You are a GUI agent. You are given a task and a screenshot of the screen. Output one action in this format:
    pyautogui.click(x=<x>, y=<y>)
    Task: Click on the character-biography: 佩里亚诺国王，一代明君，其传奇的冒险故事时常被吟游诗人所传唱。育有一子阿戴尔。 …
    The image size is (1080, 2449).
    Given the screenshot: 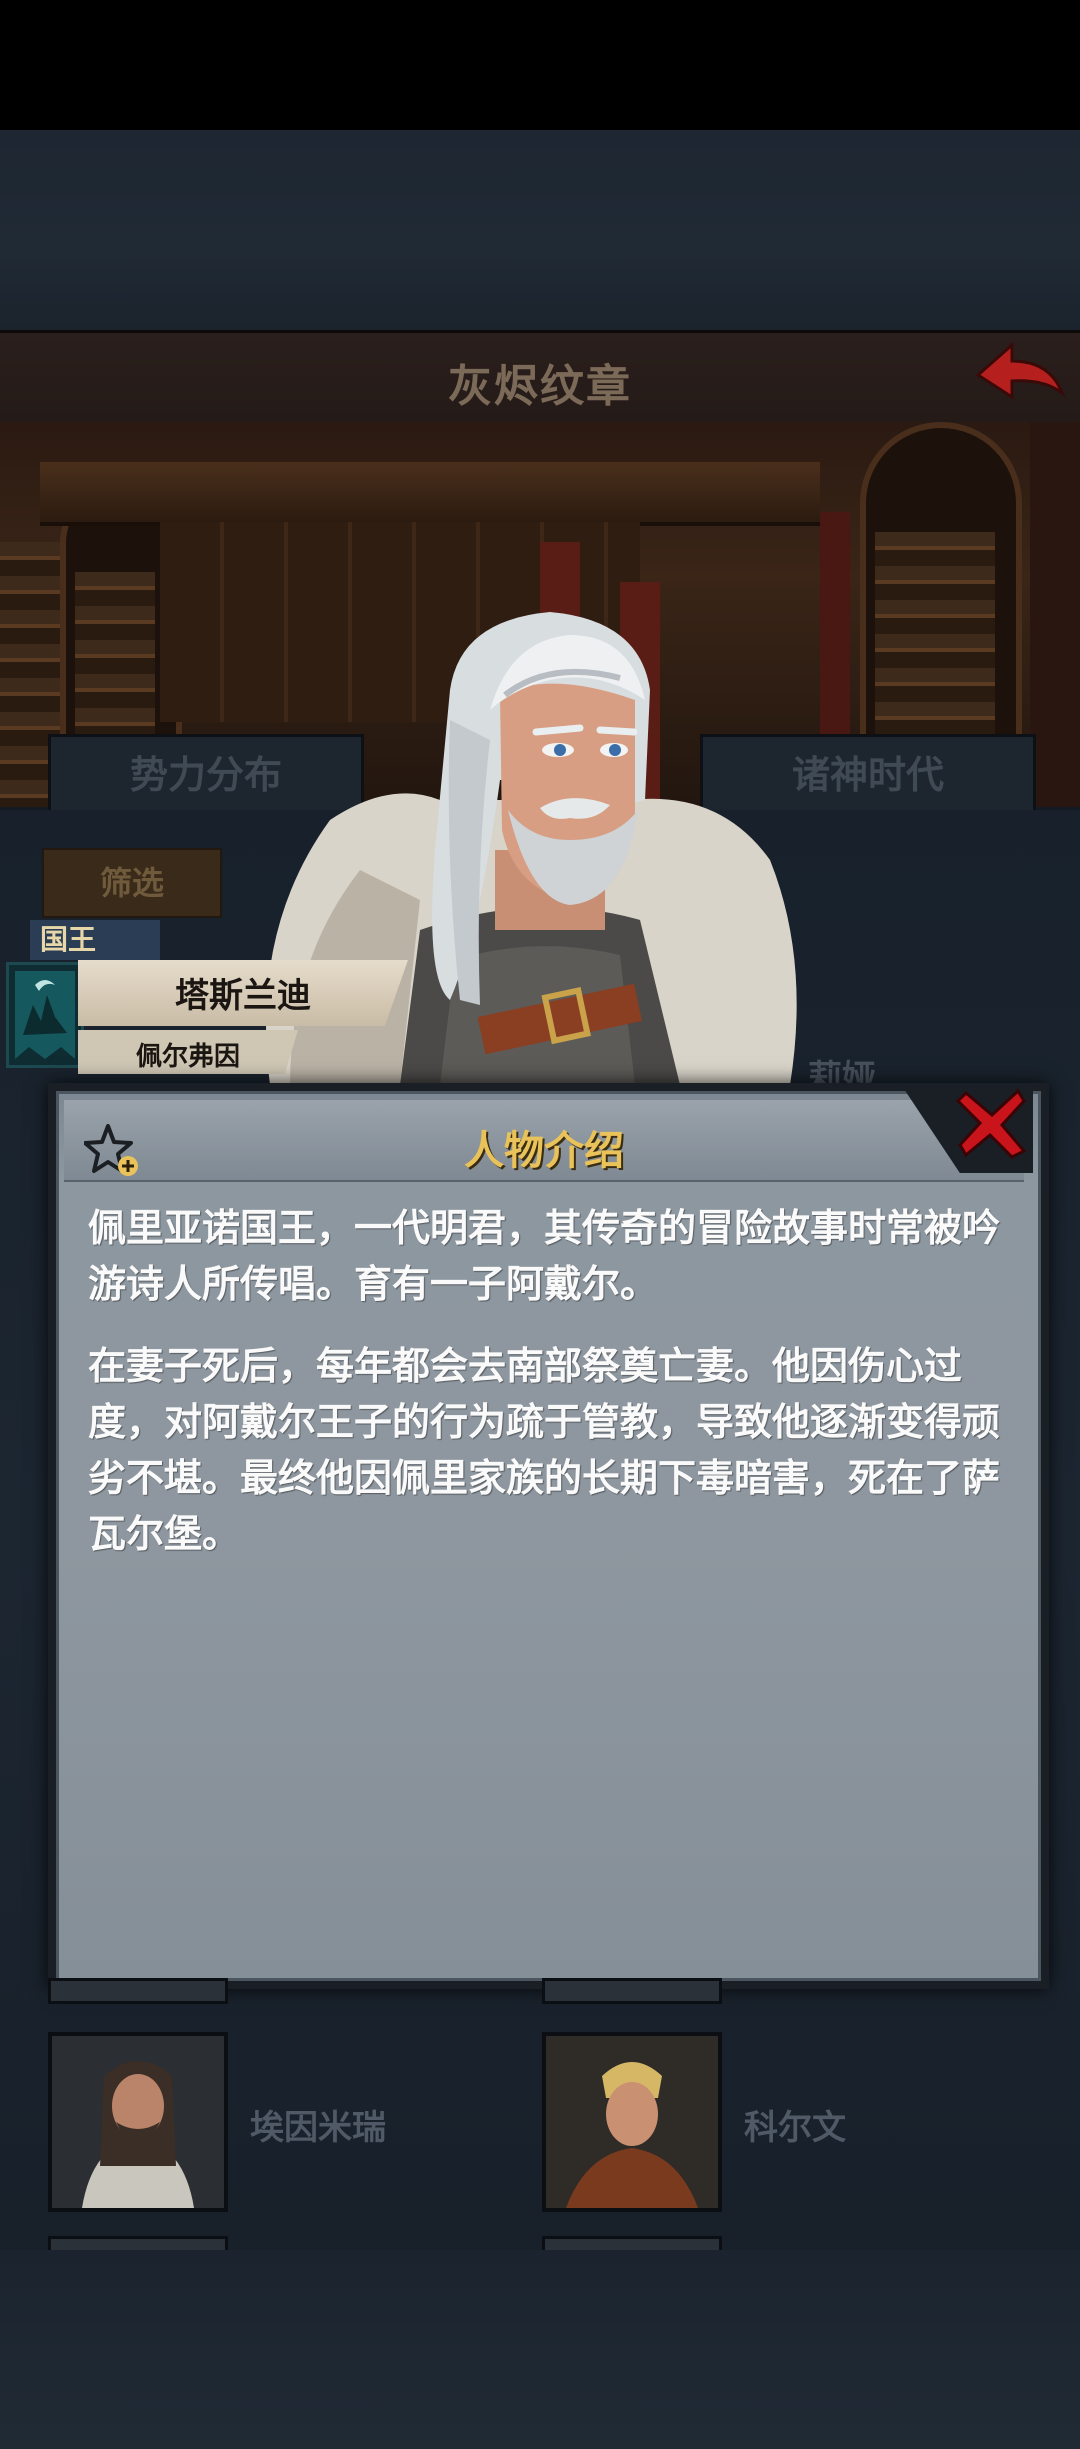 What is the action you would take?
    pyautogui.click(x=545, y=1394)
    